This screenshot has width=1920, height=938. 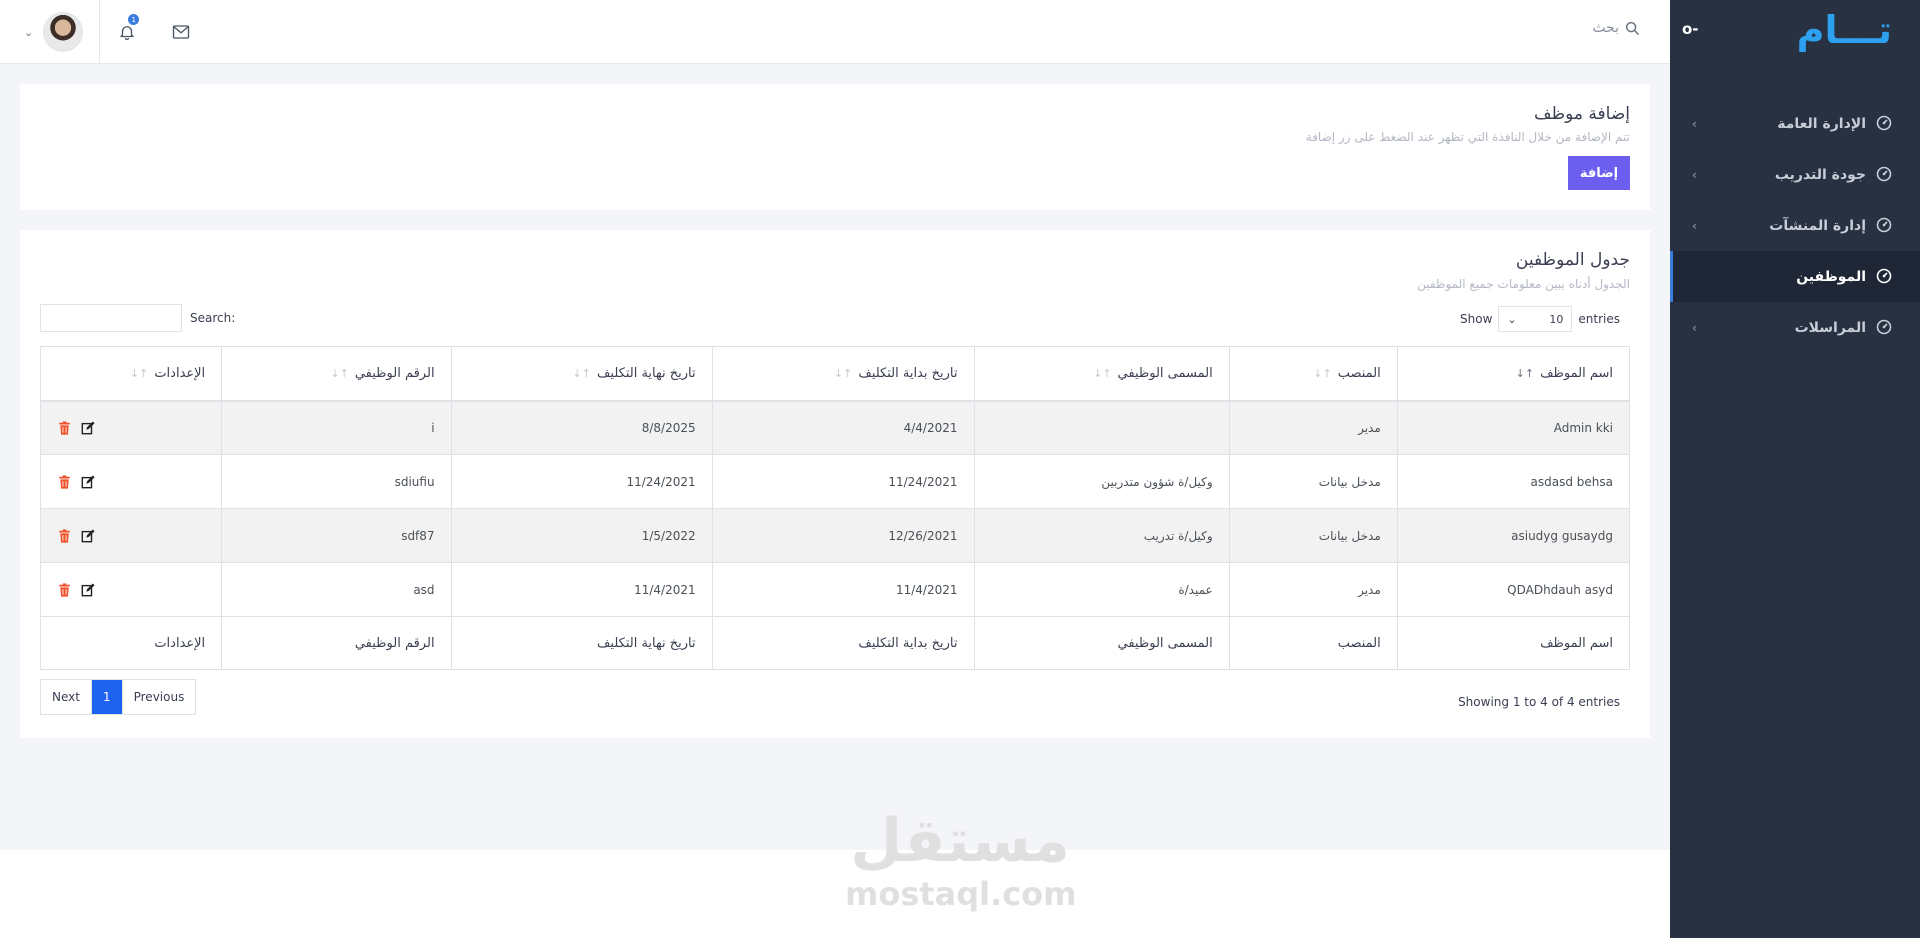 What do you see at coordinates (1101, 481) in the screenshot?
I see `table-cell: وكيل/ة شؤون متدربين` at bounding box center [1101, 481].